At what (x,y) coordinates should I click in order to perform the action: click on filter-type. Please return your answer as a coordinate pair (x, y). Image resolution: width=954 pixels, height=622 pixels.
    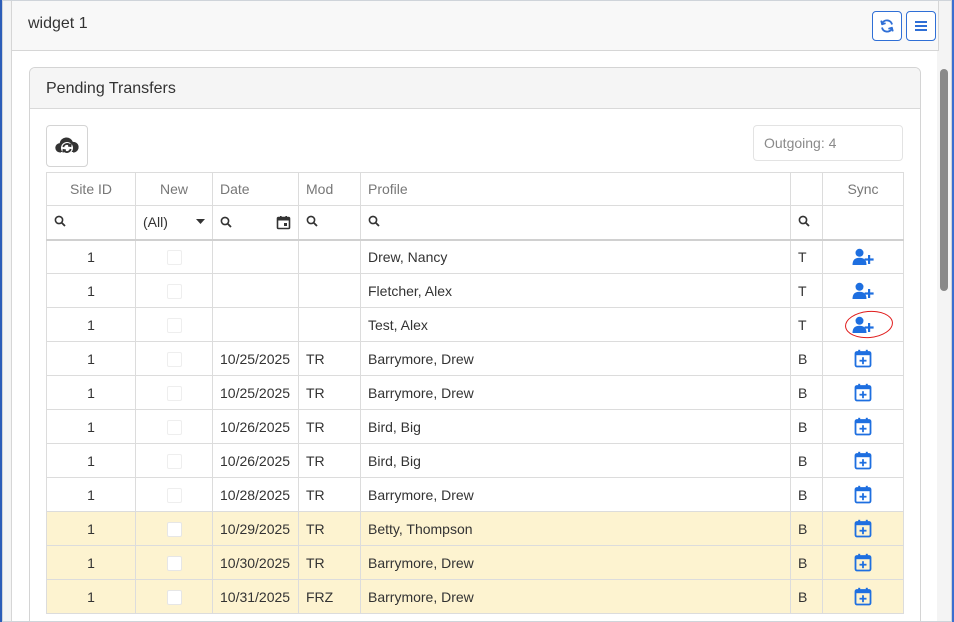
    Looking at the image, I should click on (806, 223).